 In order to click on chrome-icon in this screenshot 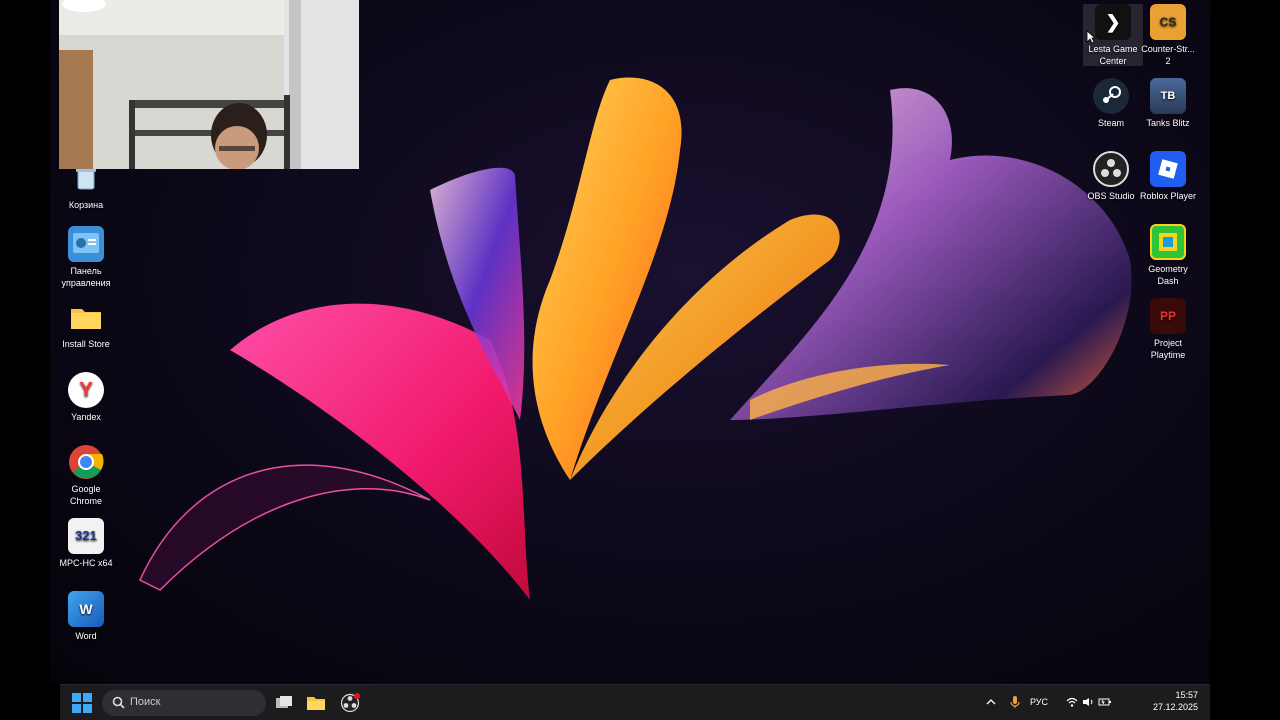, I will do `click(86, 462)`.